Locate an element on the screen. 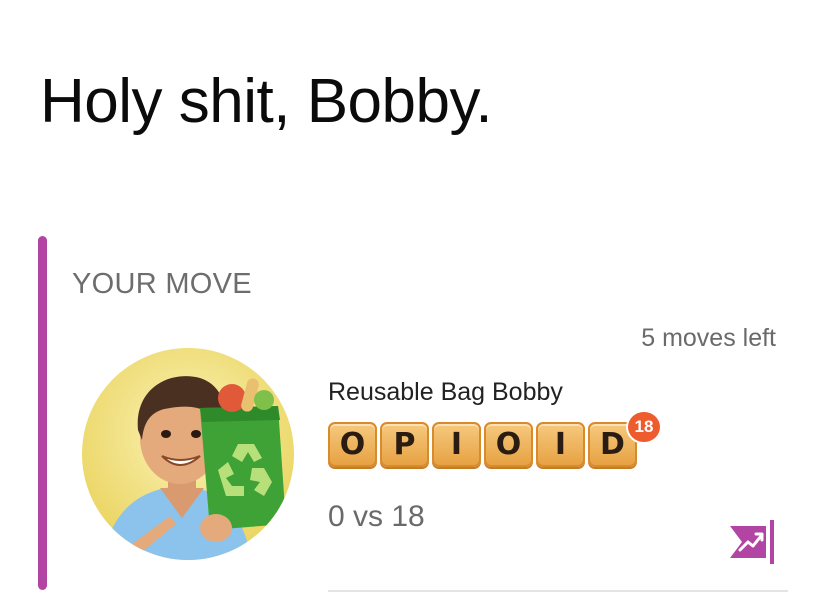 The image size is (836, 611). match-score: 0 vs 18 is located at coordinates (376, 516).